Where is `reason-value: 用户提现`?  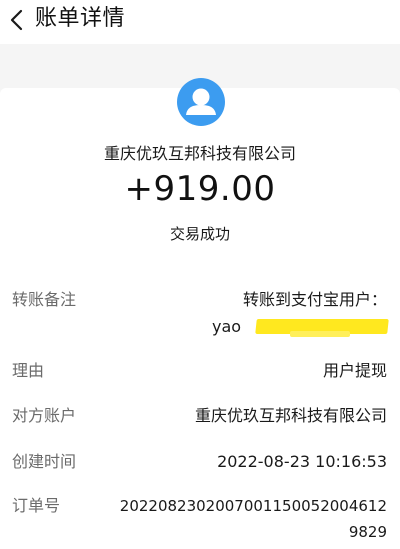 reason-value: 用户提现 is located at coordinates (354, 370).